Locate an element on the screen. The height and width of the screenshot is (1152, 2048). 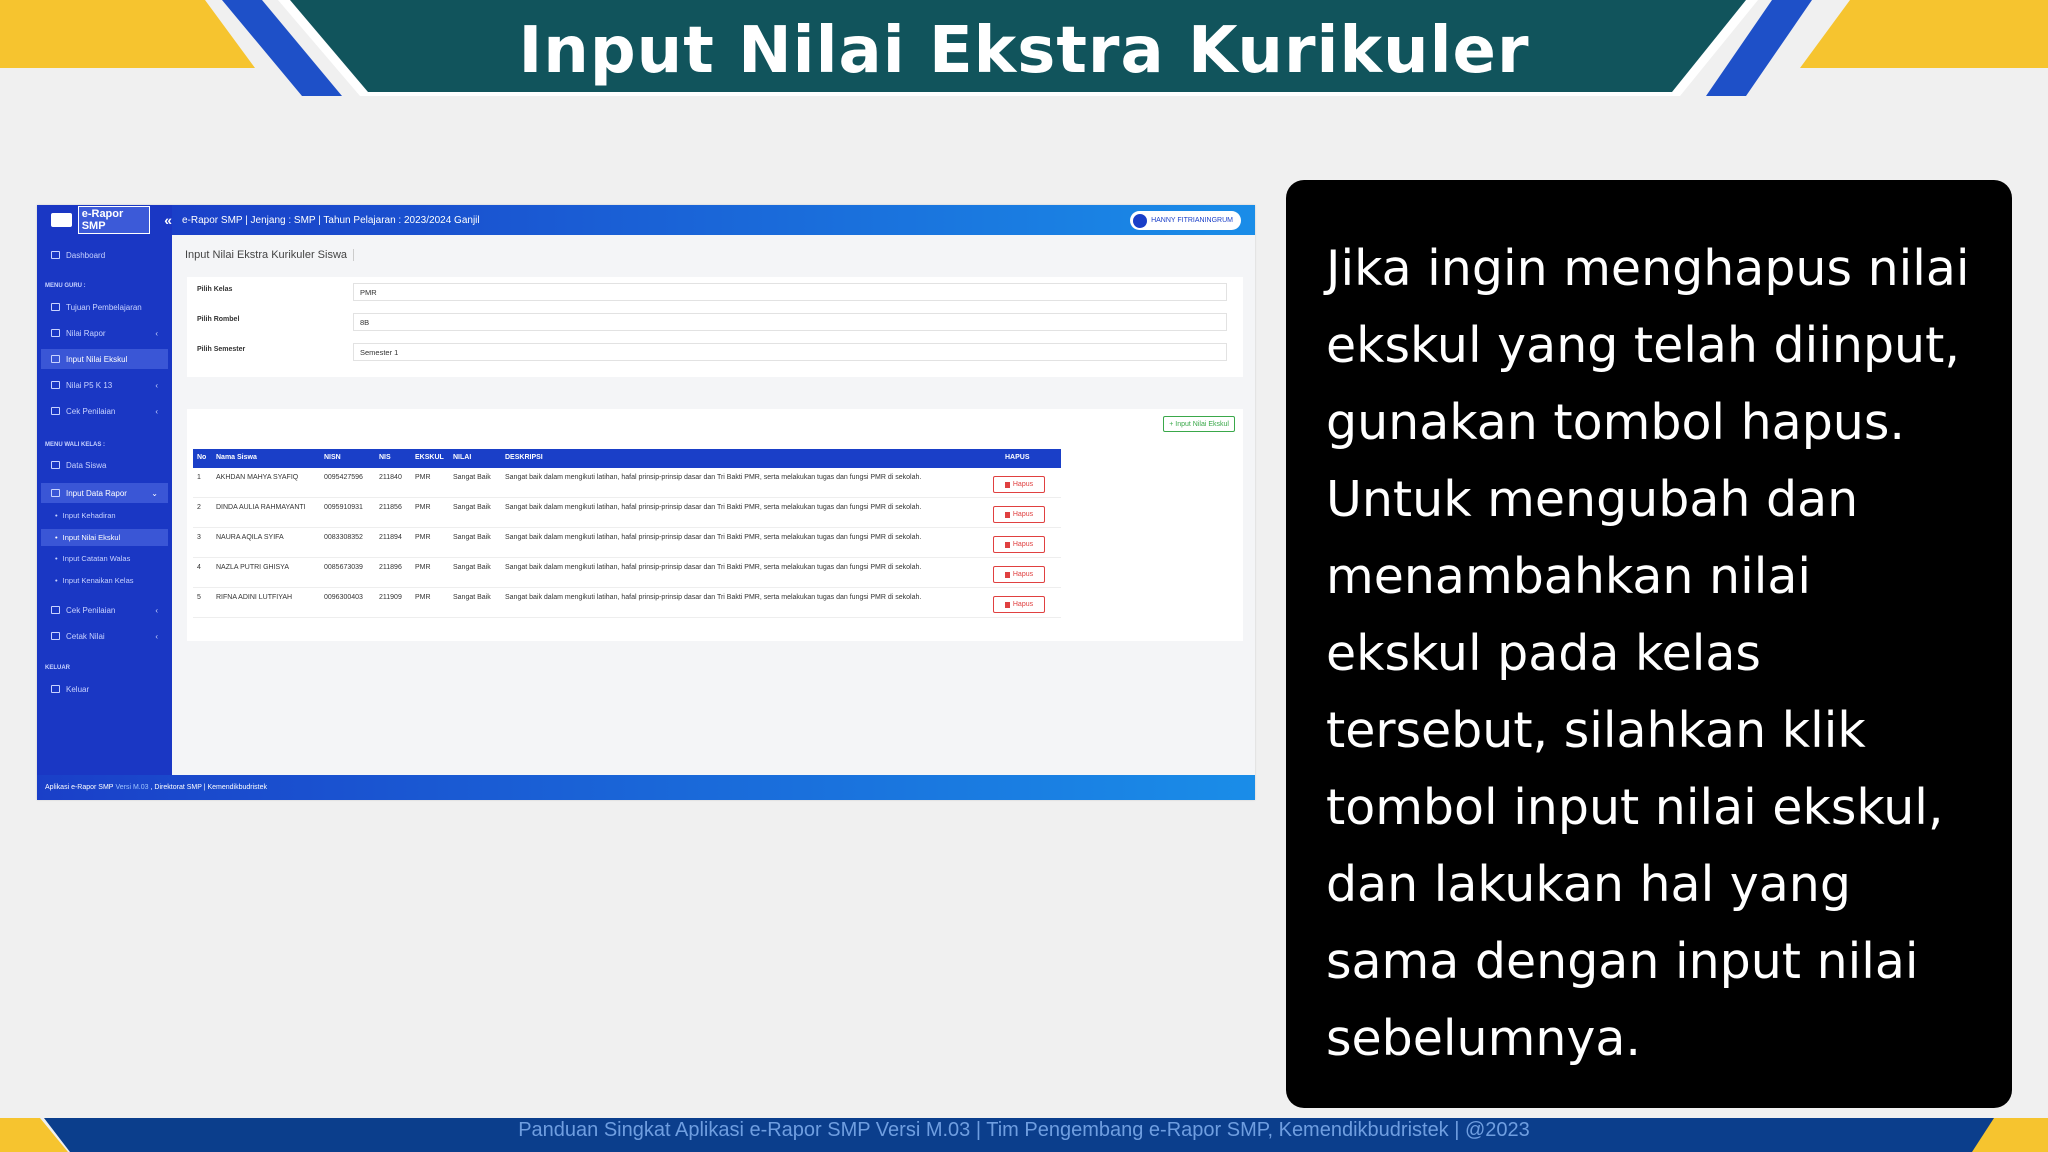
rombel-select: 8B is located at coordinates (790, 322).